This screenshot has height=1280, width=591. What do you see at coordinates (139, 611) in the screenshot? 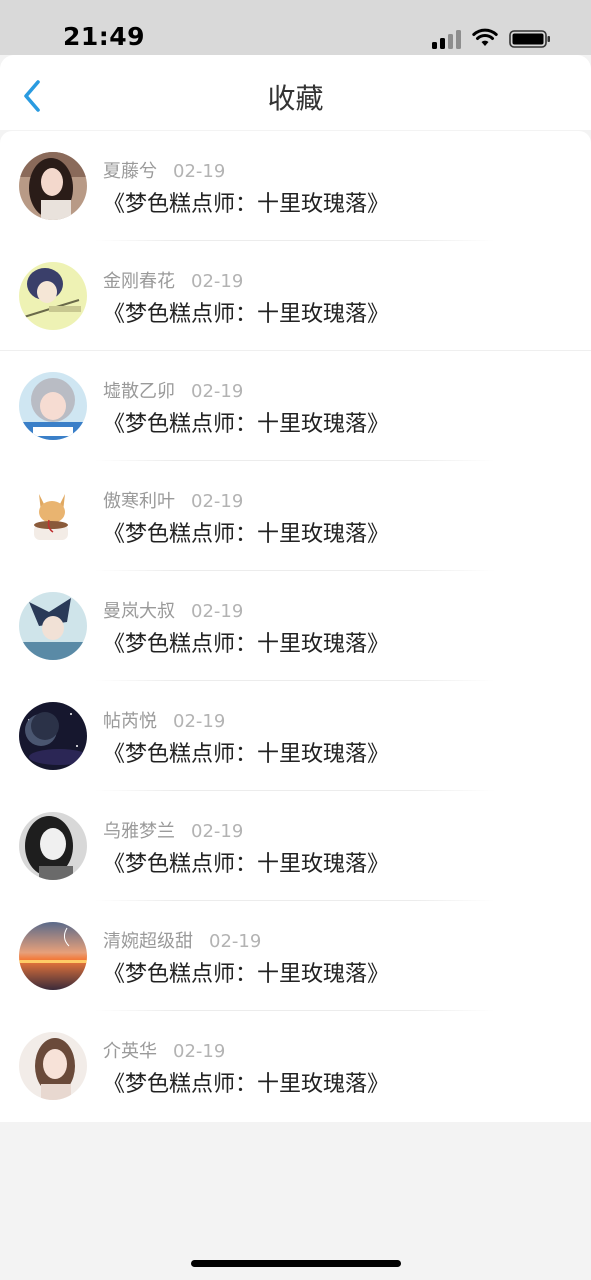
I see `username: 曼岚大叔` at bounding box center [139, 611].